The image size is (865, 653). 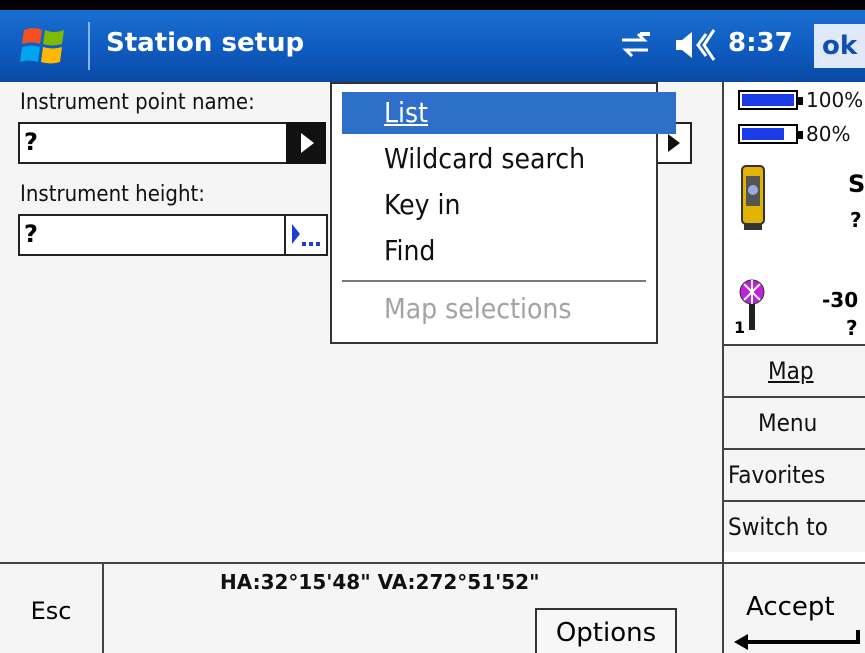 I want to click on battery1-icon, so click(x=770, y=100).